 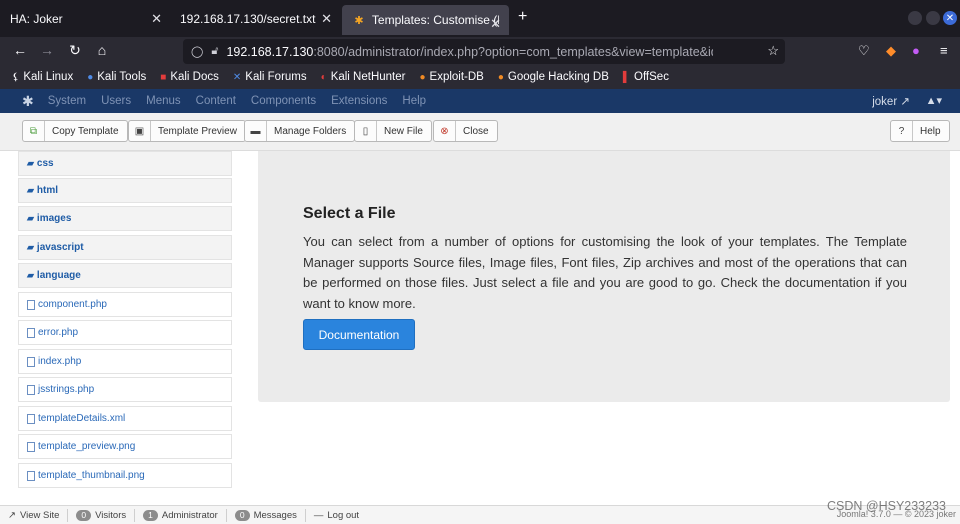 What do you see at coordinates (435, 20) in the screenshot?
I see `tab-label: Templates: Customise (Be` at bounding box center [435, 20].